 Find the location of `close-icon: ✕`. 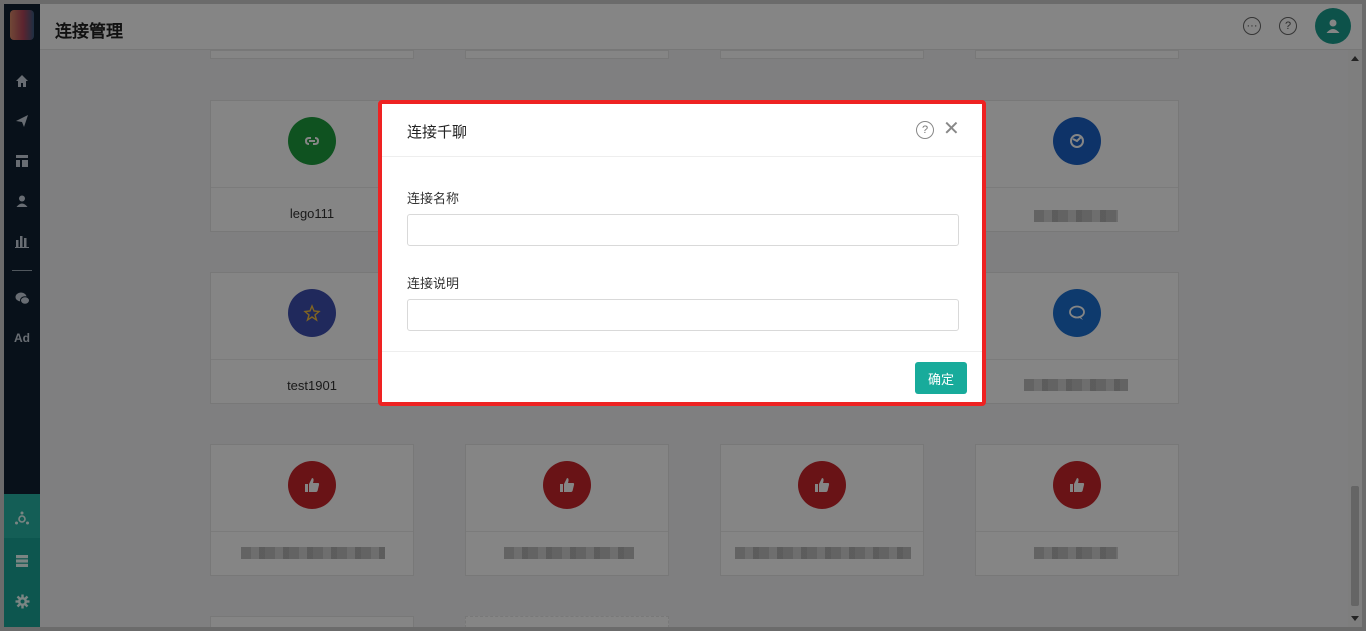

close-icon: ✕ is located at coordinates (951, 129).